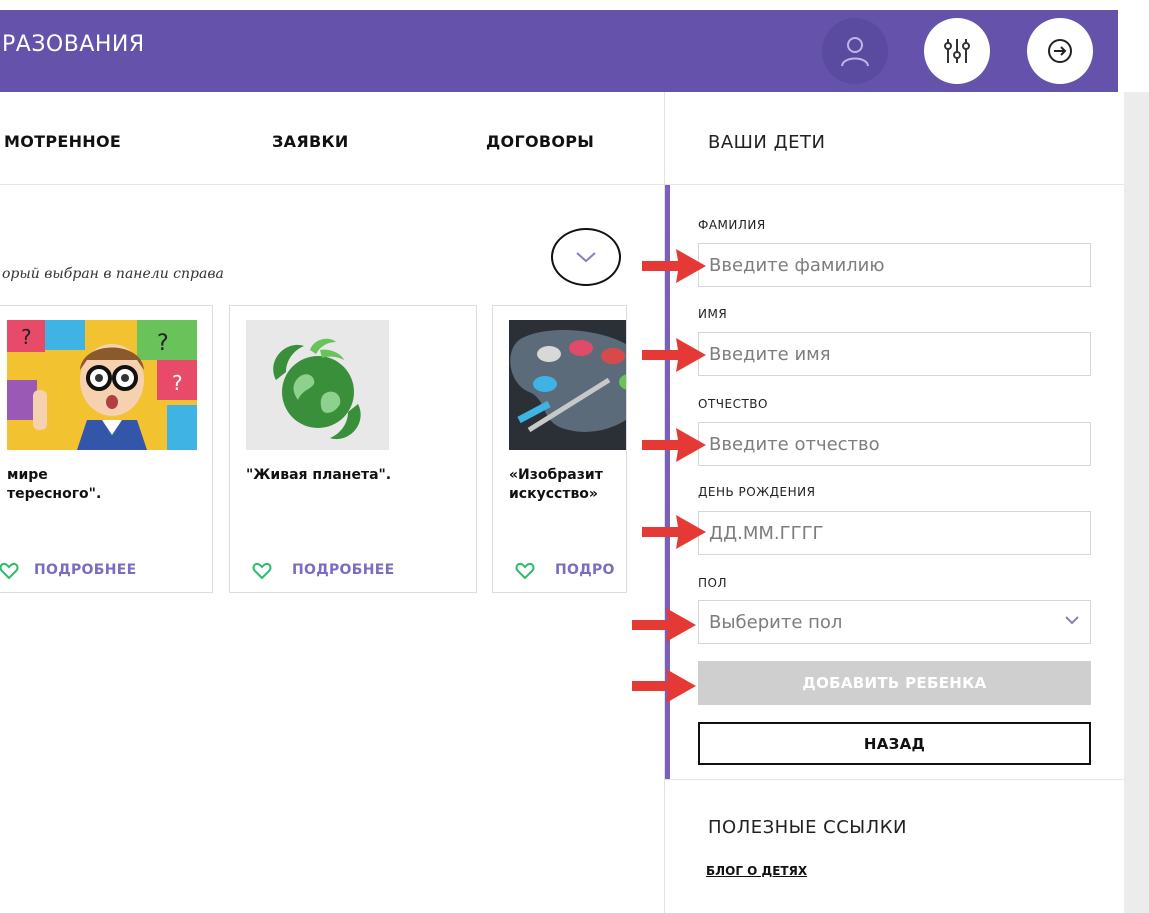 This screenshot has width=1149, height=913. Describe the element at coordinates (894, 444) in the screenshot. I see `patronymic-field` at that location.